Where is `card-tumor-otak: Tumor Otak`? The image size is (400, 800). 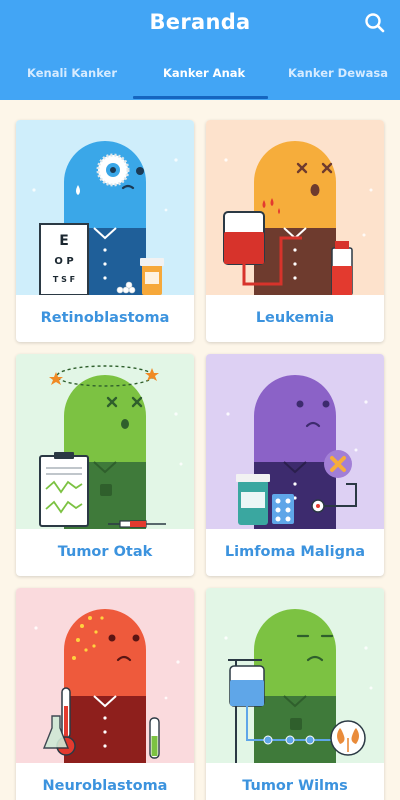
card-tumor-otak: Tumor Otak is located at coordinates (105, 465).